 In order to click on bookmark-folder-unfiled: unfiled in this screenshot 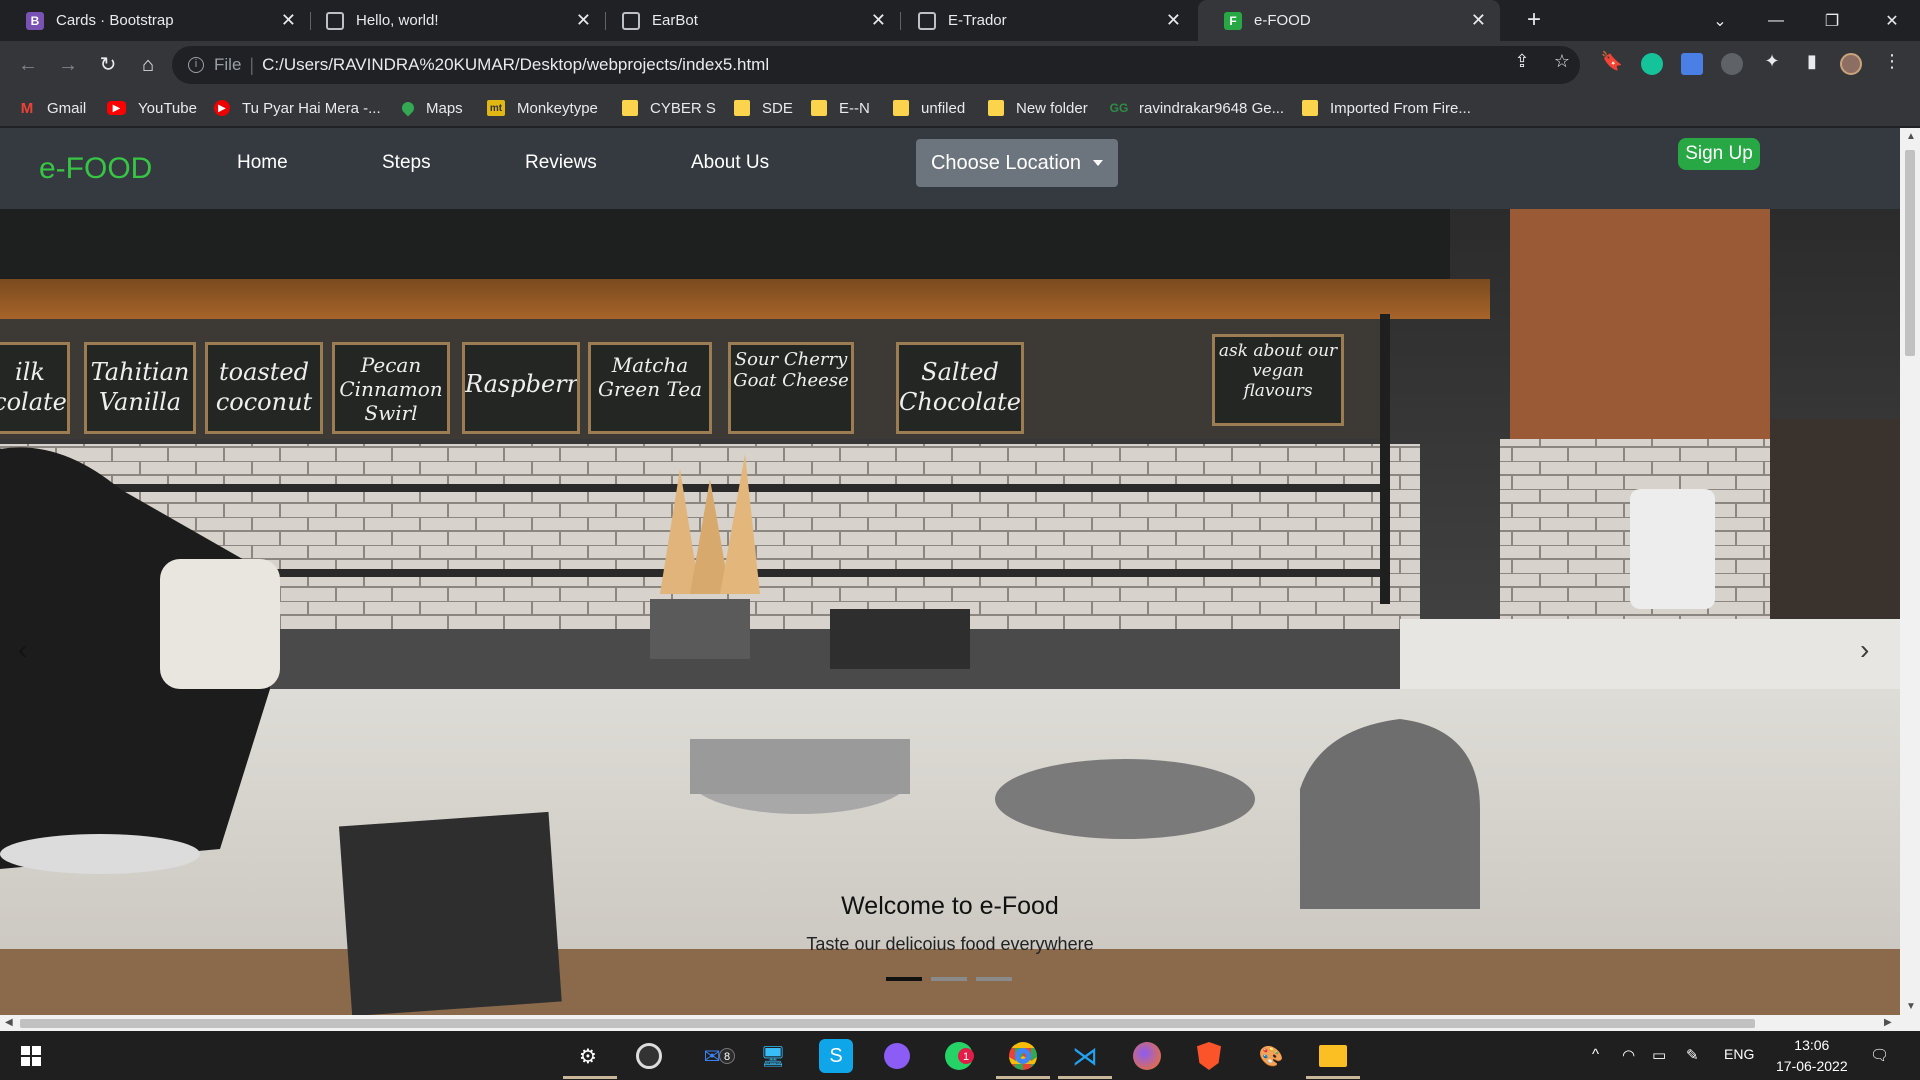, I will do `click(929, 108)`.